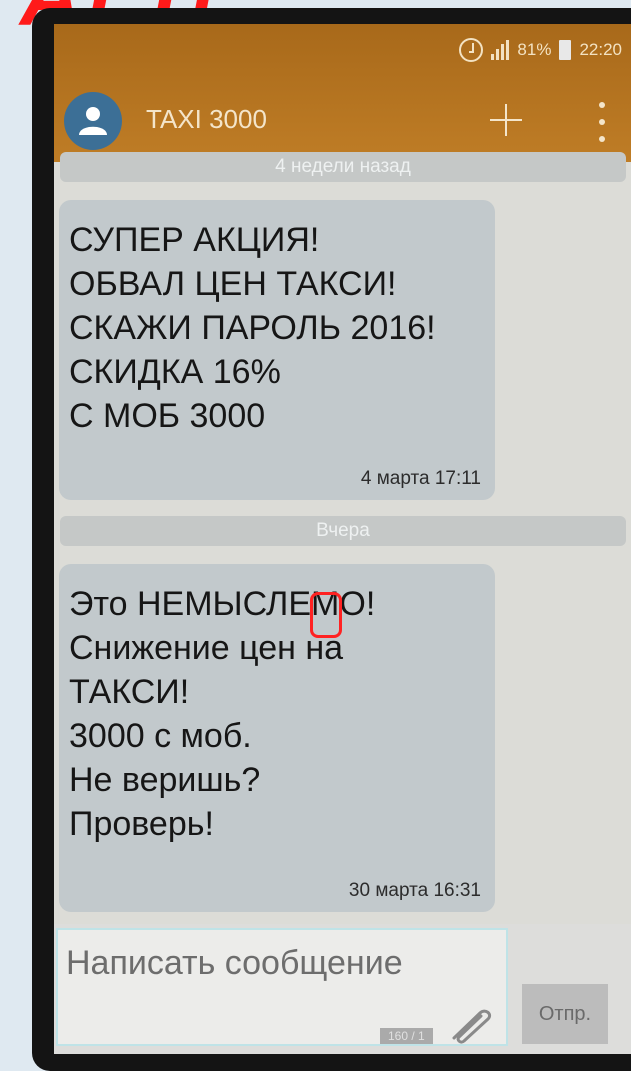  What do you see at coordinates (406, 1036) in the screenshot?
I see `character-counter: 160 / 1` at bounding box center [406, 1036].